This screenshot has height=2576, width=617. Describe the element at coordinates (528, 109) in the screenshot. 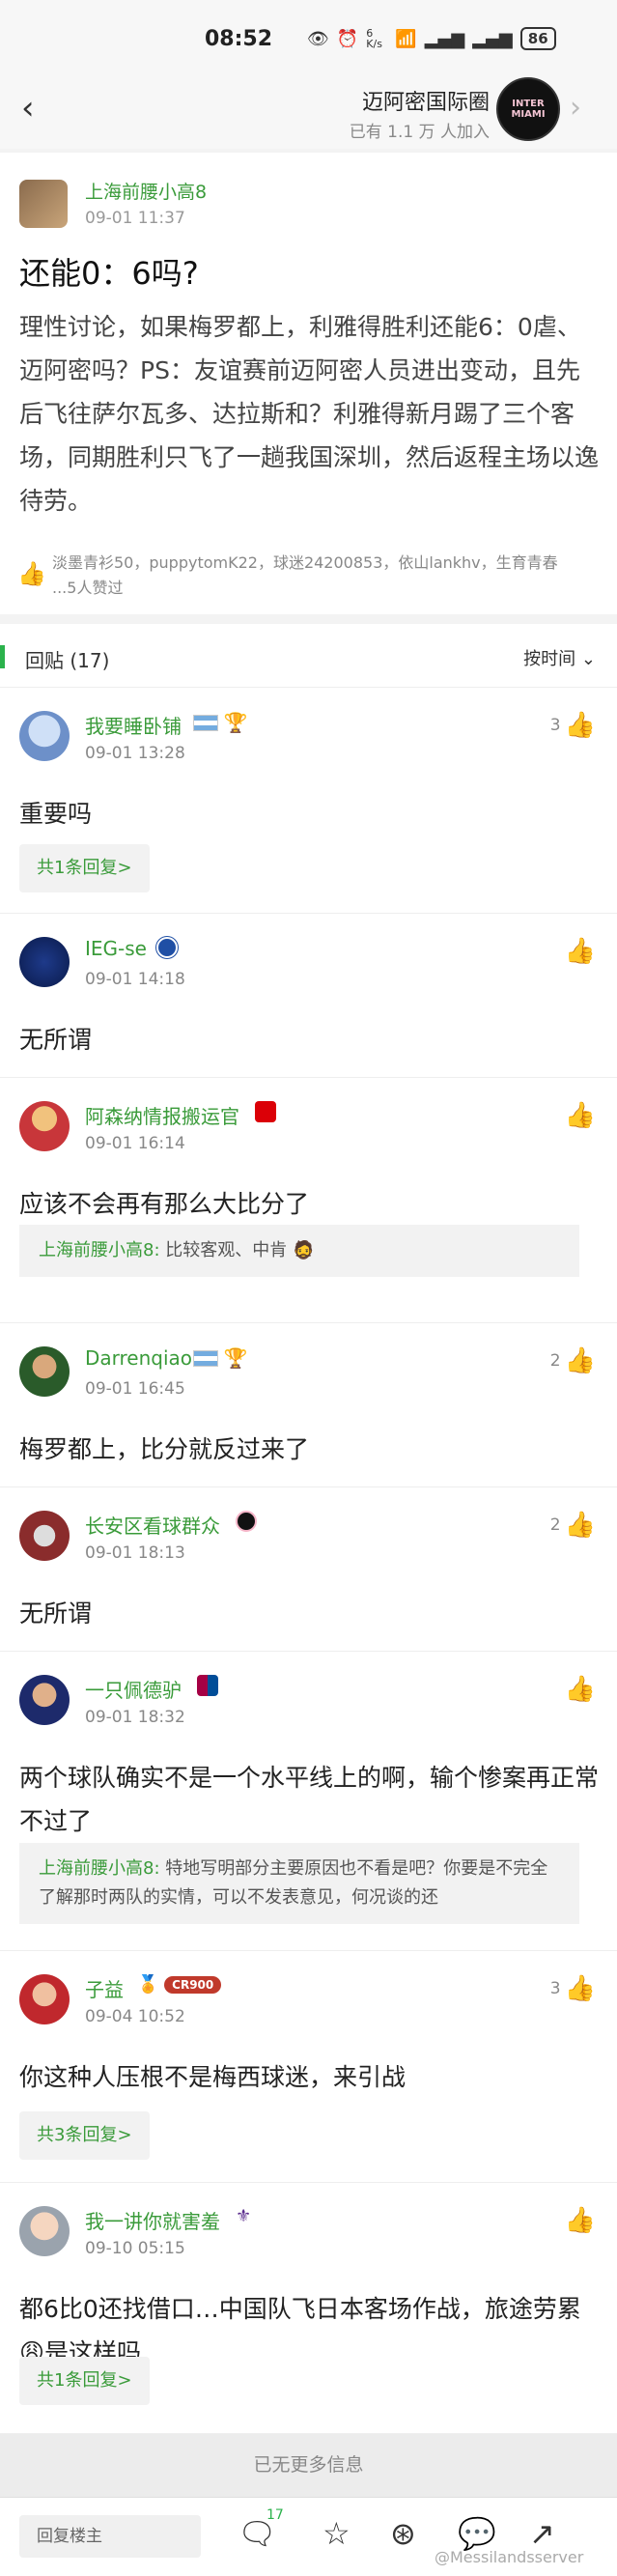

I see `circle-logo: INTER MIAMI` at that location.